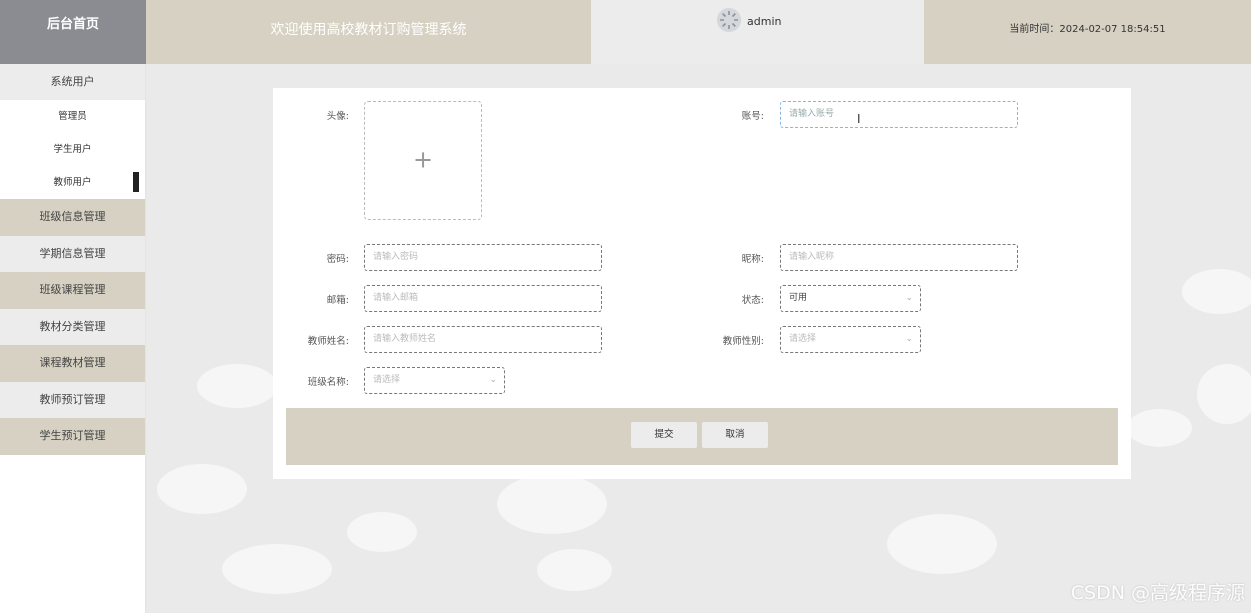  Describe the element at coordinates (387, 380) in the screenshot. I see `class-name-placeholder: 请选择` at that location.